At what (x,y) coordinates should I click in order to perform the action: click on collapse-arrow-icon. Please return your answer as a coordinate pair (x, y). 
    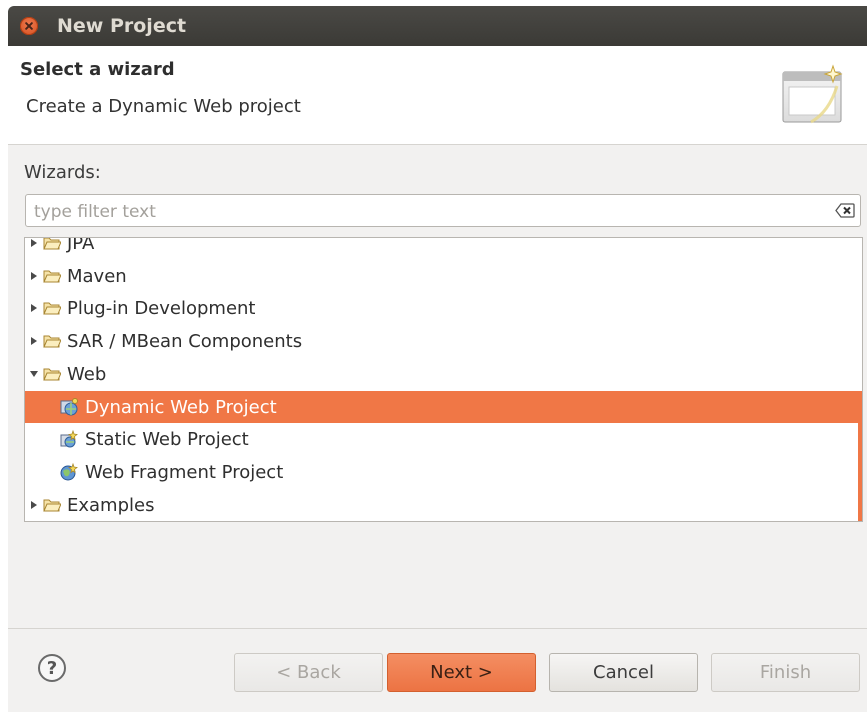
    Looking at the image, I should click on (34, 374).